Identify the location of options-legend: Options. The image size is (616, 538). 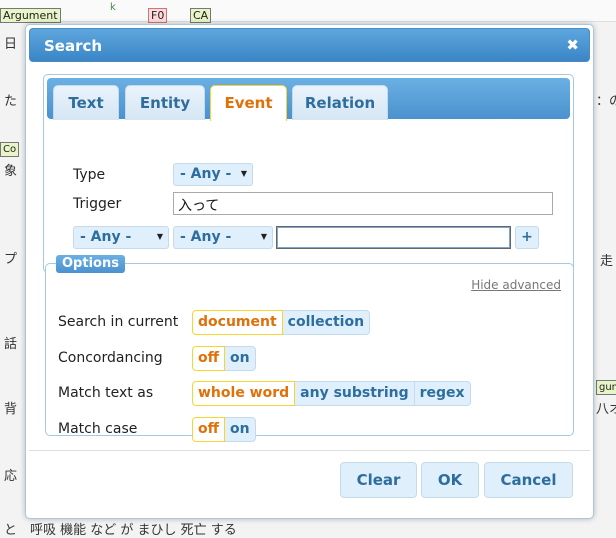
(90, 264).